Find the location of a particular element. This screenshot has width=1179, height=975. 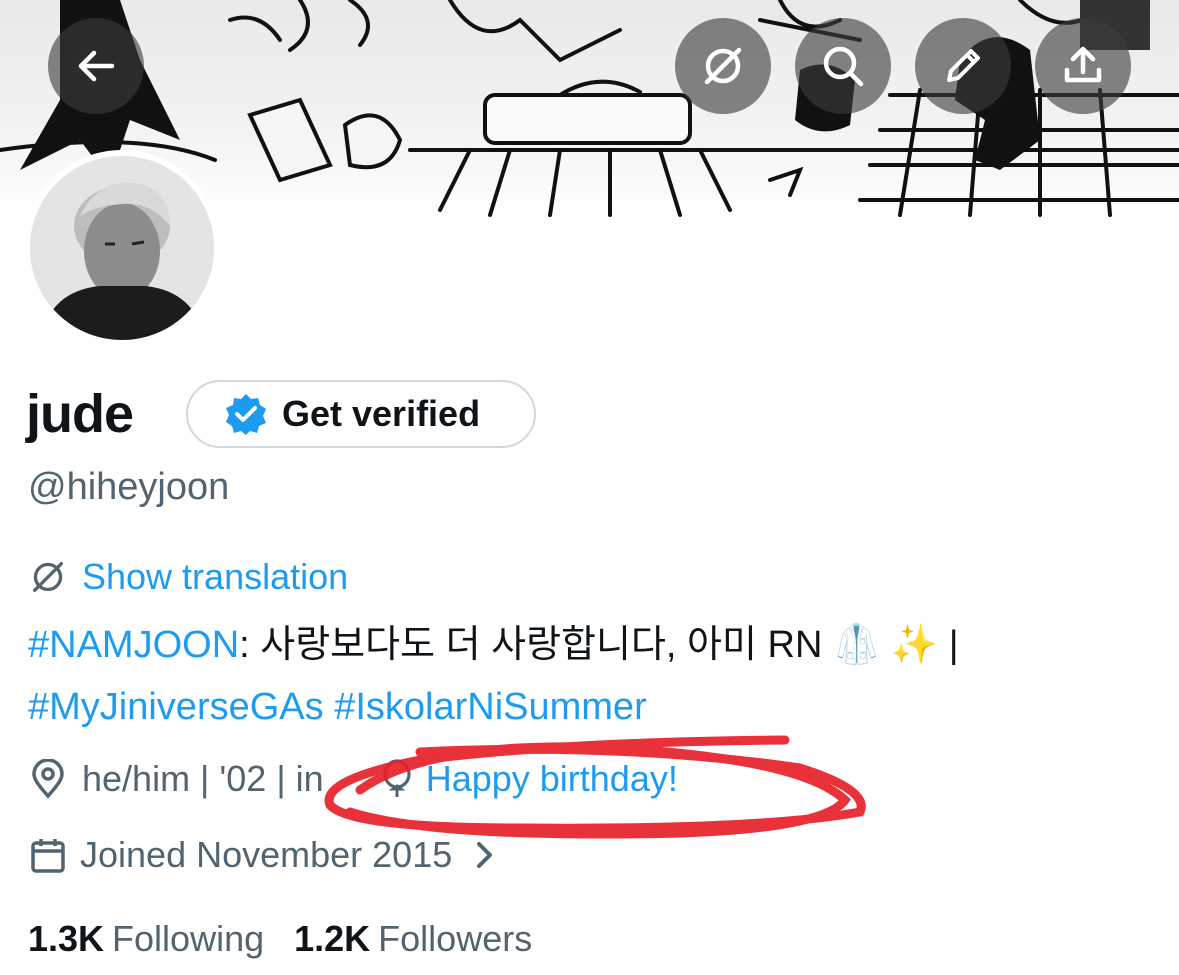

back-arrow-icon is located at coordinates (96, 66).